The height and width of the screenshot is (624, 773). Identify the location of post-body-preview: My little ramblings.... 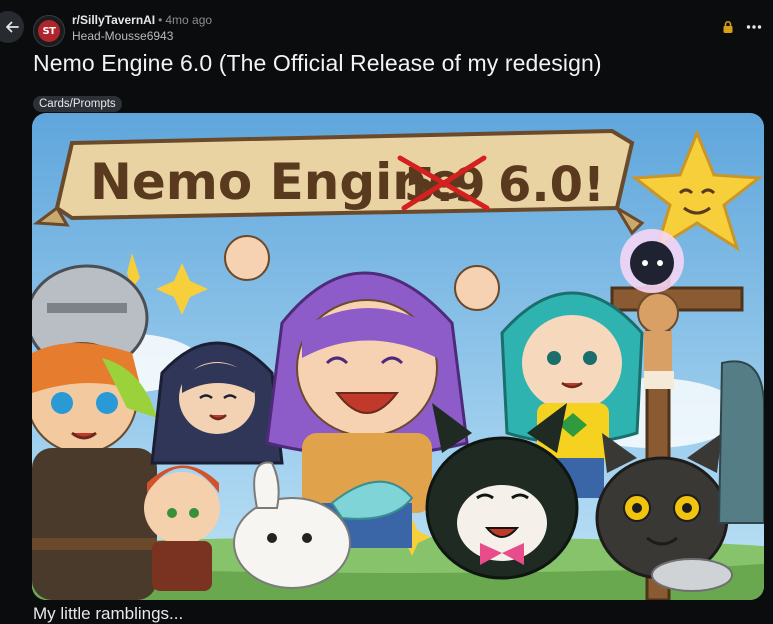
(108, 613).